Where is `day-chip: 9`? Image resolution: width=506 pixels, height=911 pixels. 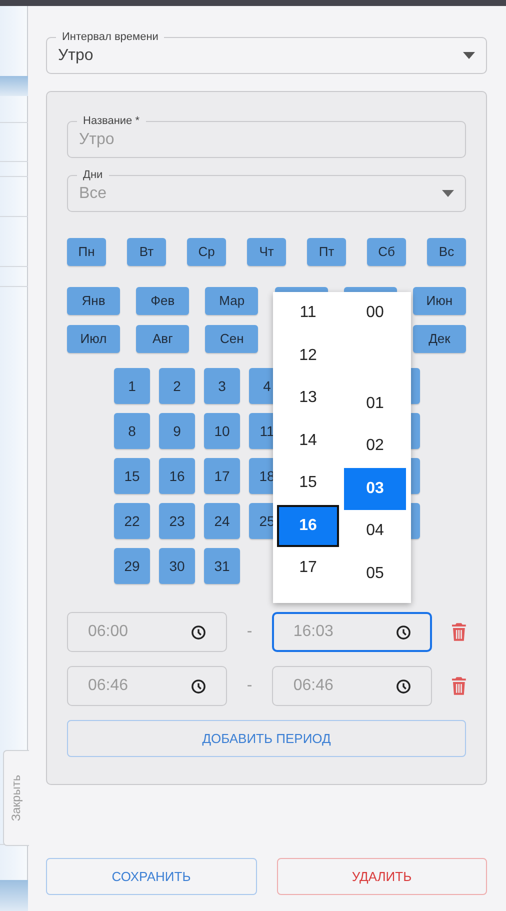
day-chip: 9 is located at coordinates (177, 431).